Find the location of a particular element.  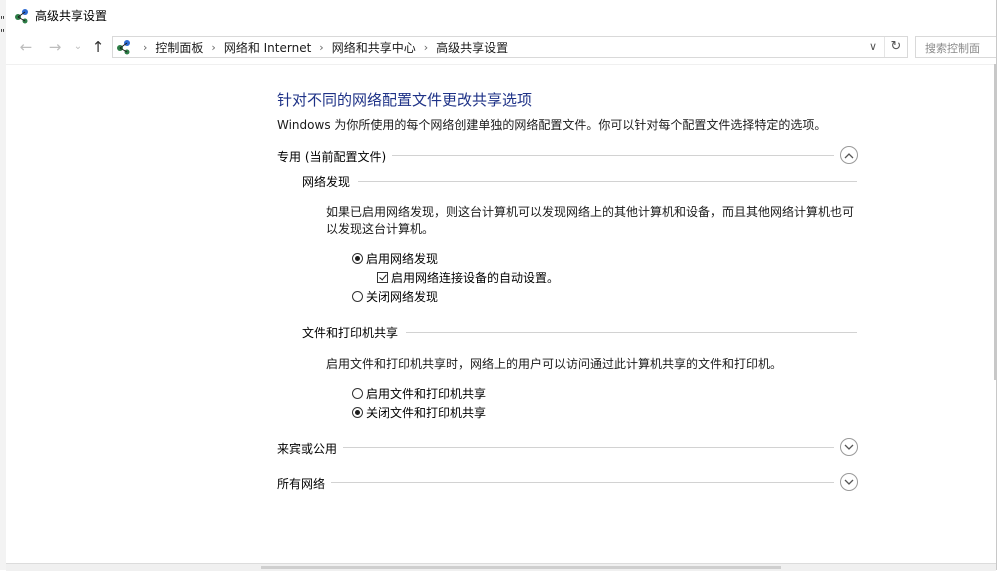

enable-network-discovery-label: 启用网络发现 is located at coordinates (402, 258).